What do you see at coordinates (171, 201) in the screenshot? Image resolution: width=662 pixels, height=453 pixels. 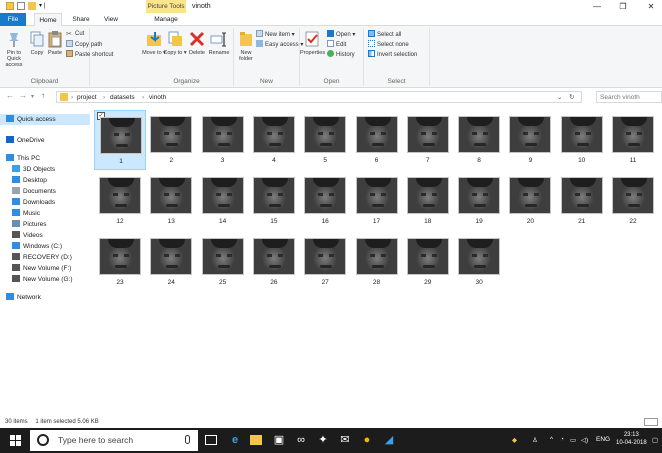 I see `file-item: 13` at bounding box center [171, 201].